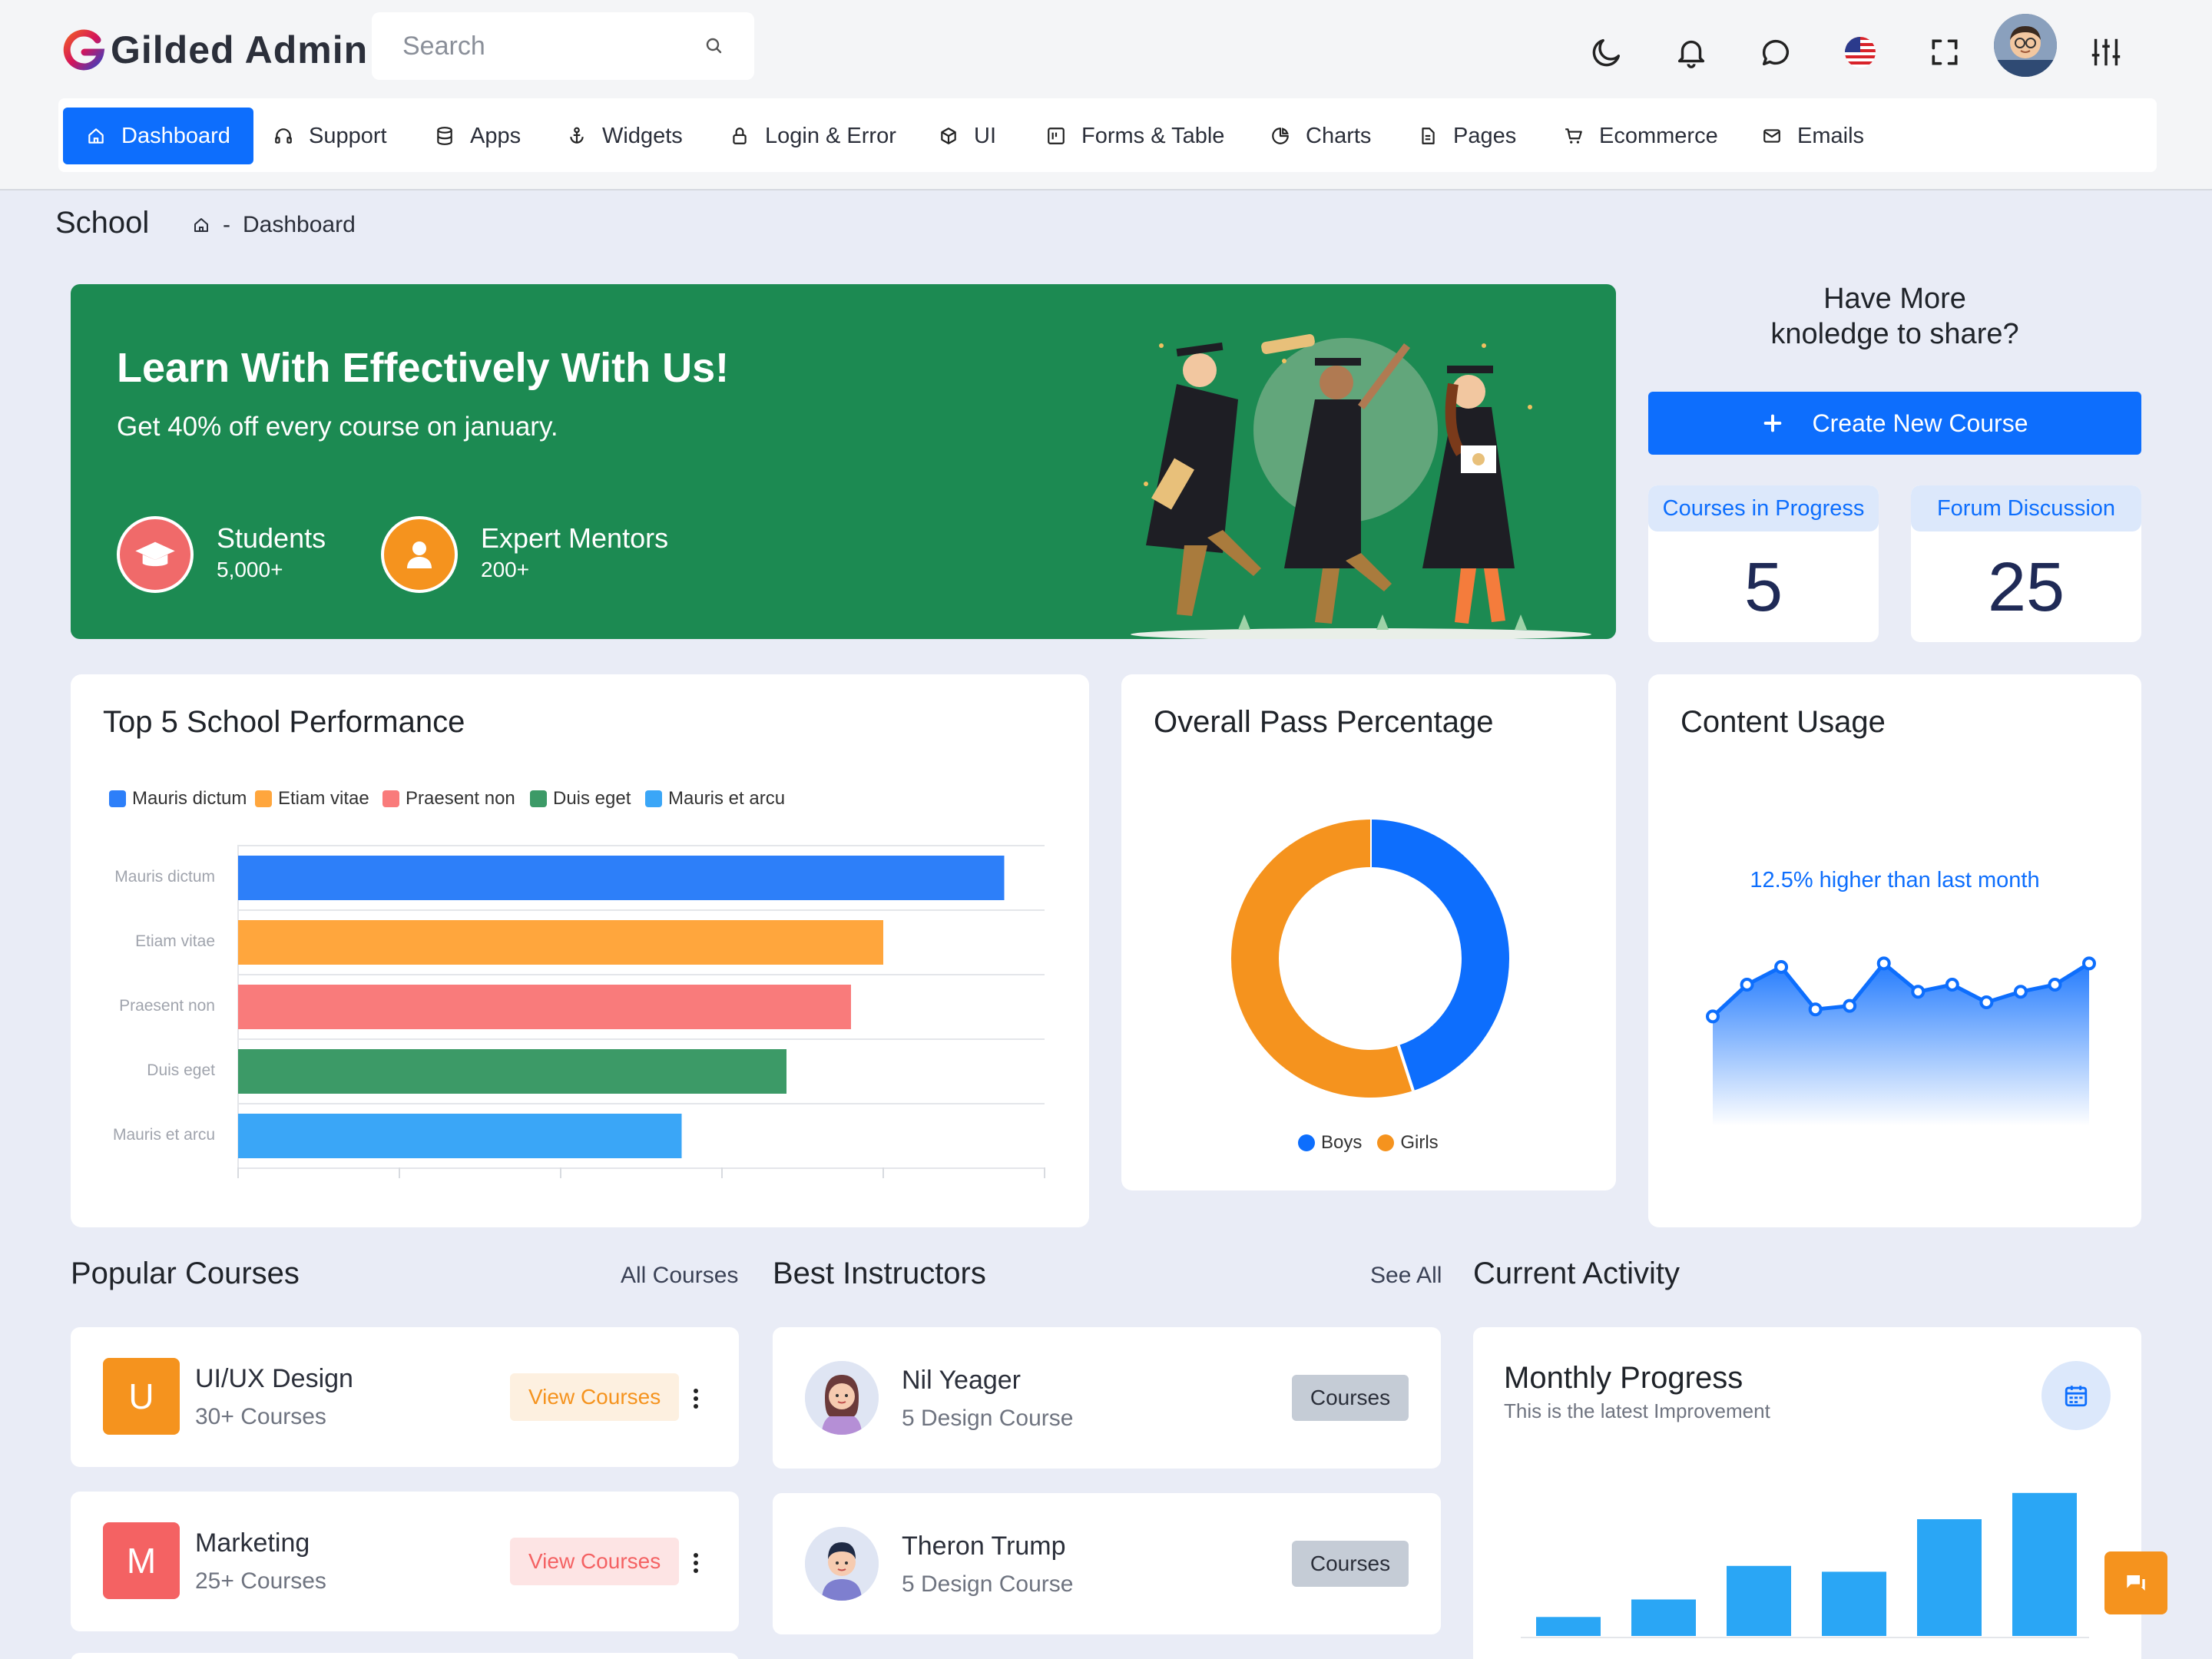  Describe the element at coordinates (460, 798) in the screenshot. I see `legend-label: Praesent non` at that location.